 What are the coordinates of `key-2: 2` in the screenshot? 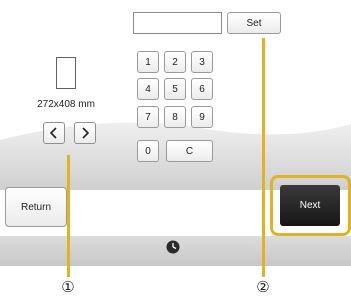 It's located at (175, 62).